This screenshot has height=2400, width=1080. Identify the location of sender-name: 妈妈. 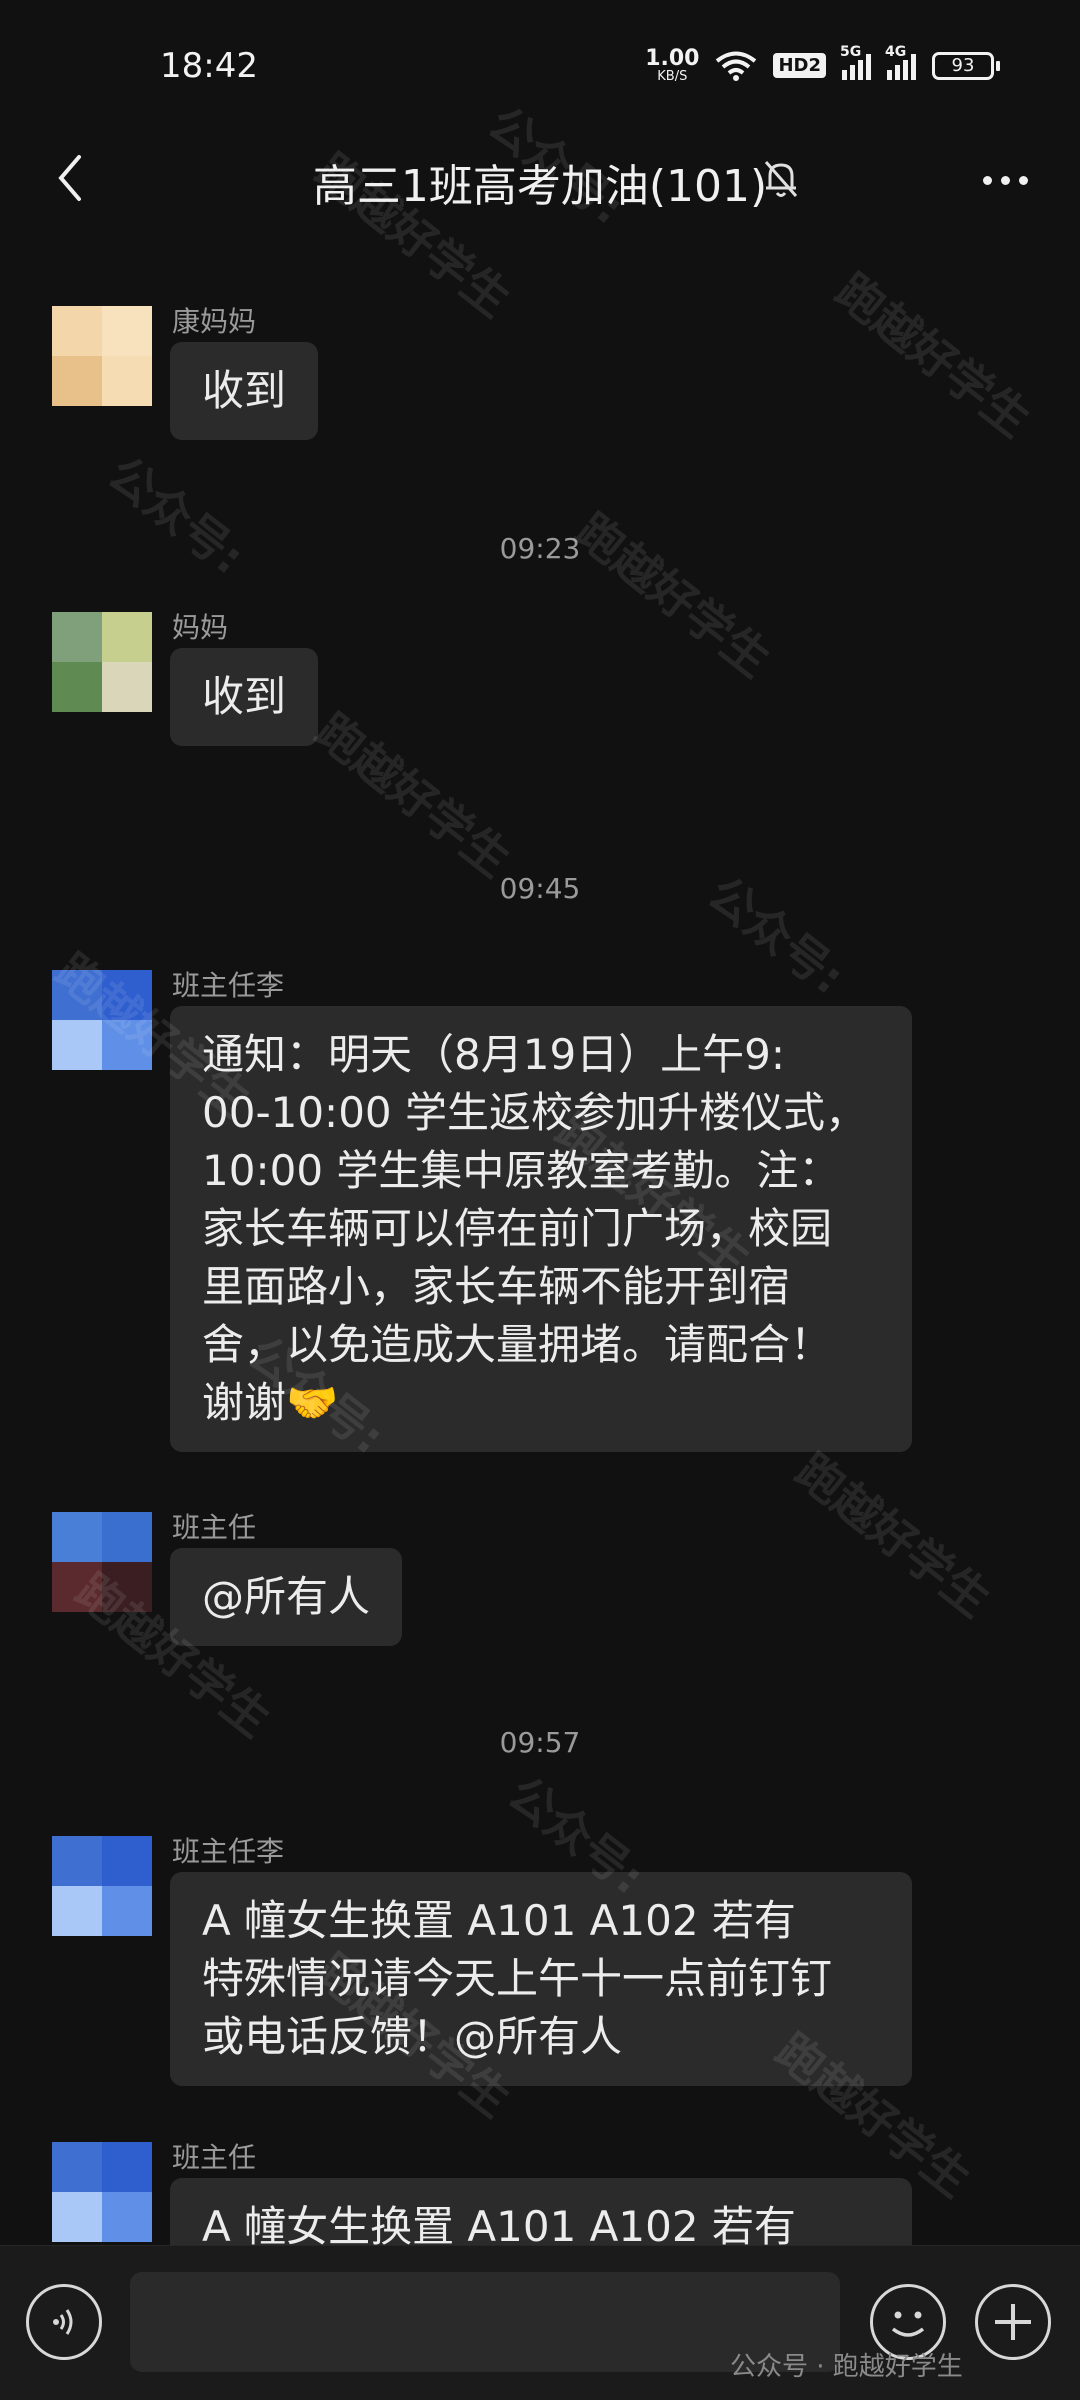
(200, 627).